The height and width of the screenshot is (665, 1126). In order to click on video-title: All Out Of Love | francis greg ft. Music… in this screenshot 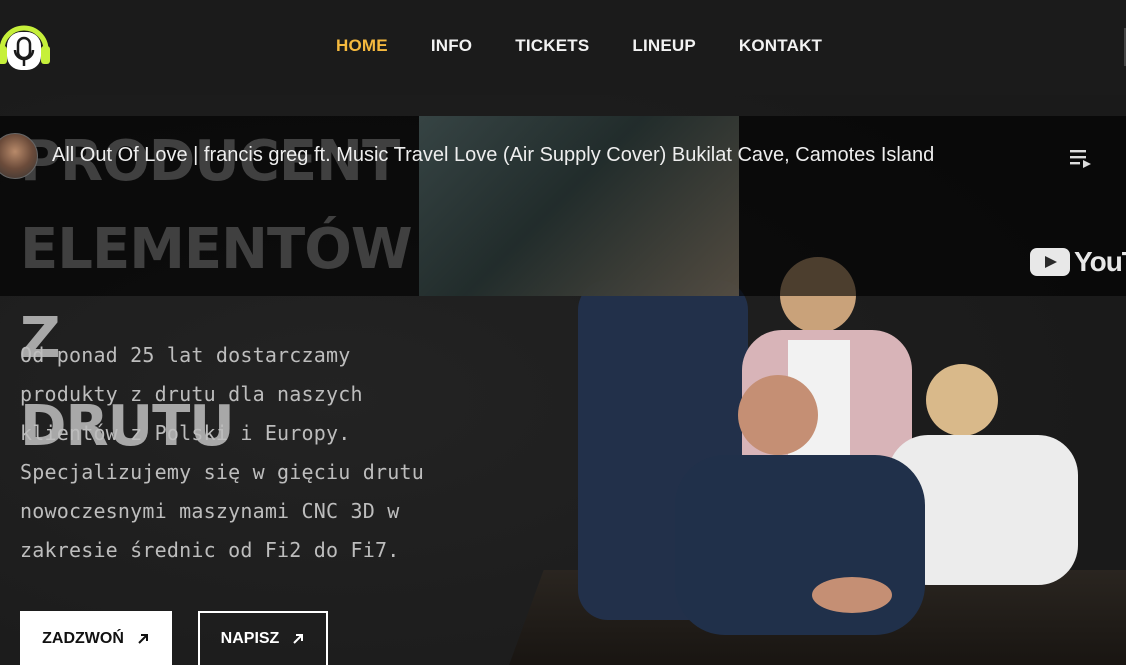, I will do `click(493, 155)`.